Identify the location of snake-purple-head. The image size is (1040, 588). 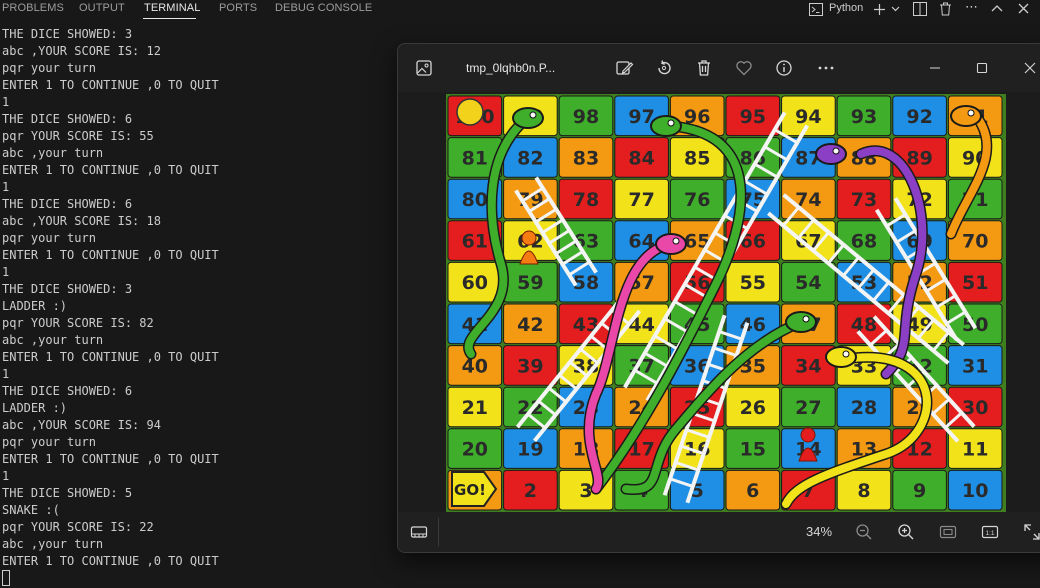
(831, 154).